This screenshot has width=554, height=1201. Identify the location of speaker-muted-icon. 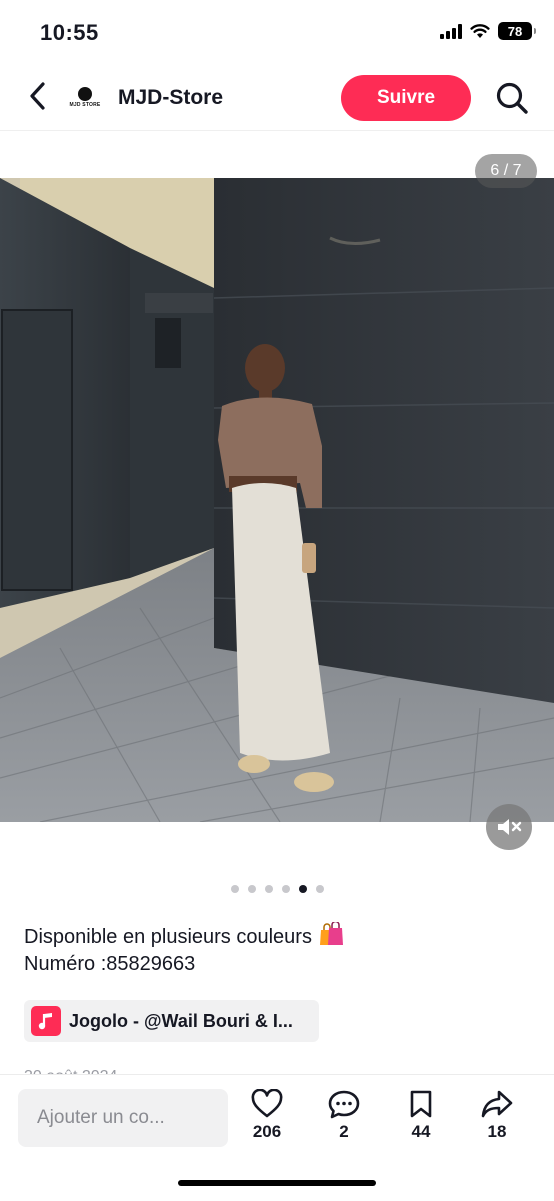
(510, 827).